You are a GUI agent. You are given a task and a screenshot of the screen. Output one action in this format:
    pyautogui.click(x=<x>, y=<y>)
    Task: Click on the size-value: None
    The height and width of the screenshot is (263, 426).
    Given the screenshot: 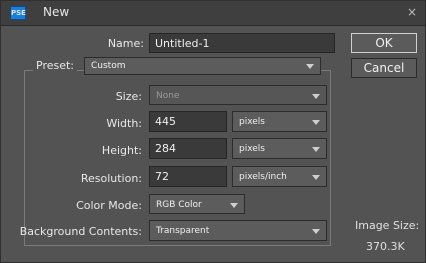 What is the action you would take?
    pyautogui.click(x=168, y=96)
    